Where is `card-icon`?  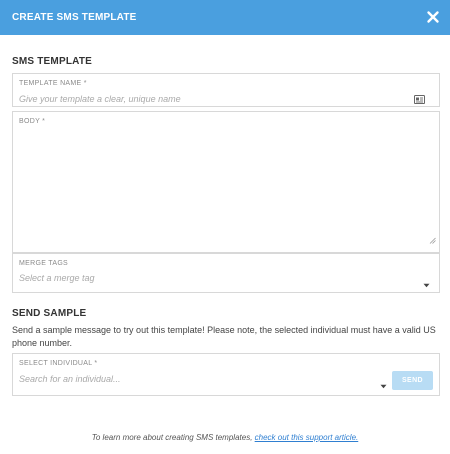
card-icon is located at coordinates (419, 100).